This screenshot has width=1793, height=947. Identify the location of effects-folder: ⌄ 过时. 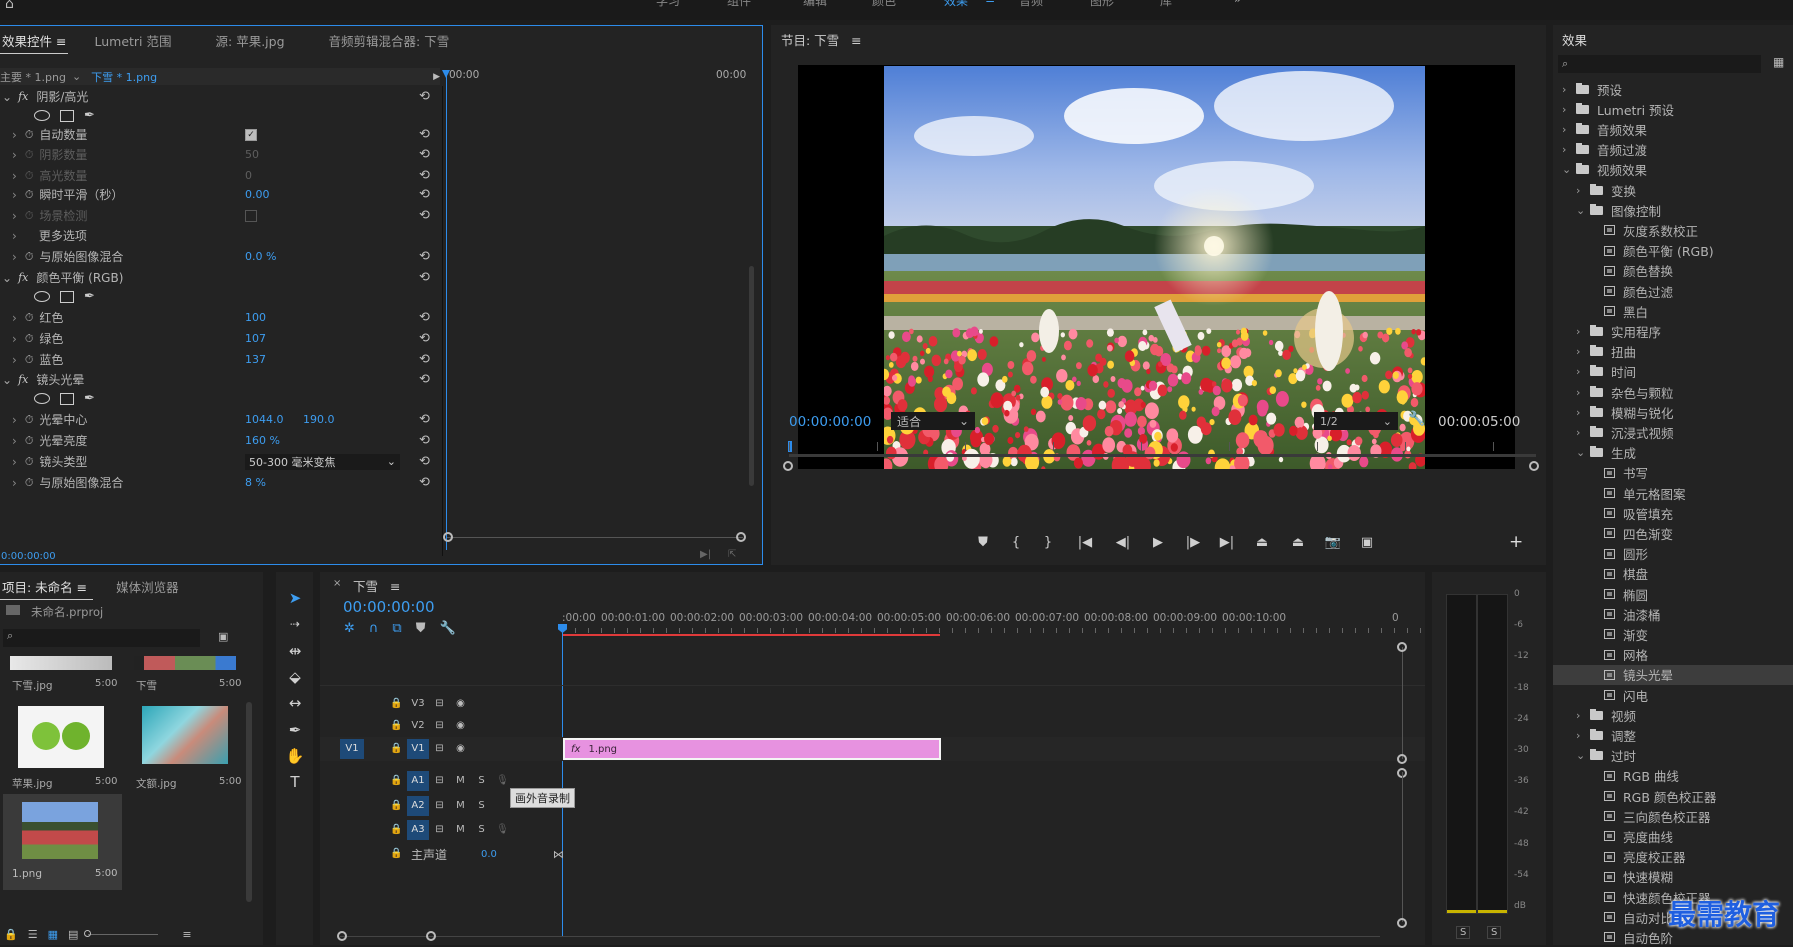
(1673, 756).